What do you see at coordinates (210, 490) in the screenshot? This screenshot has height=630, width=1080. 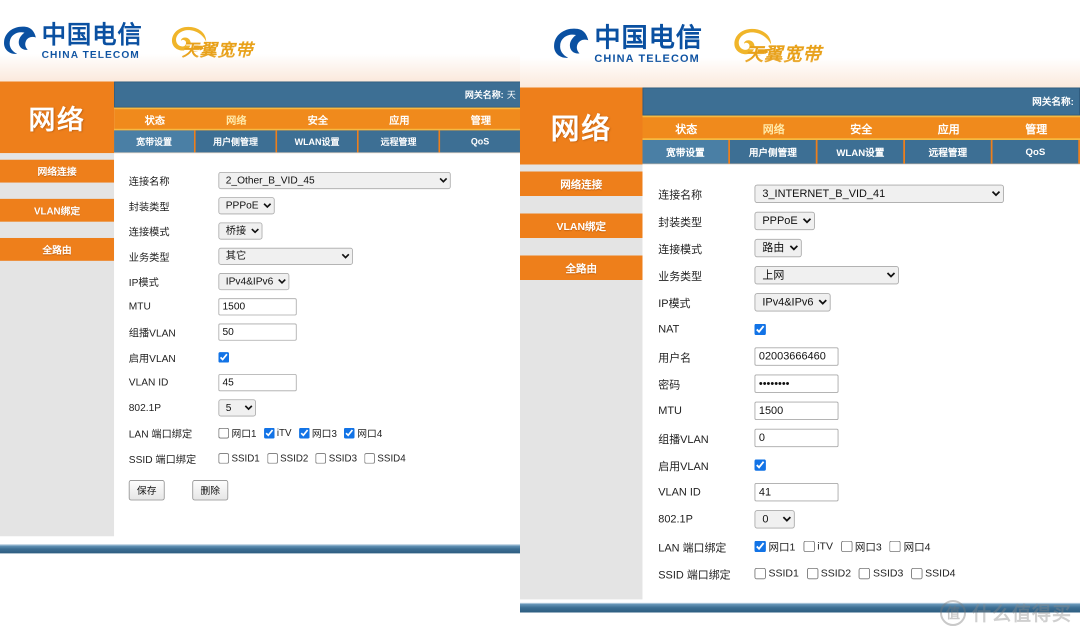 I see `delete-button: 删除` at bounding box center [210, 490].